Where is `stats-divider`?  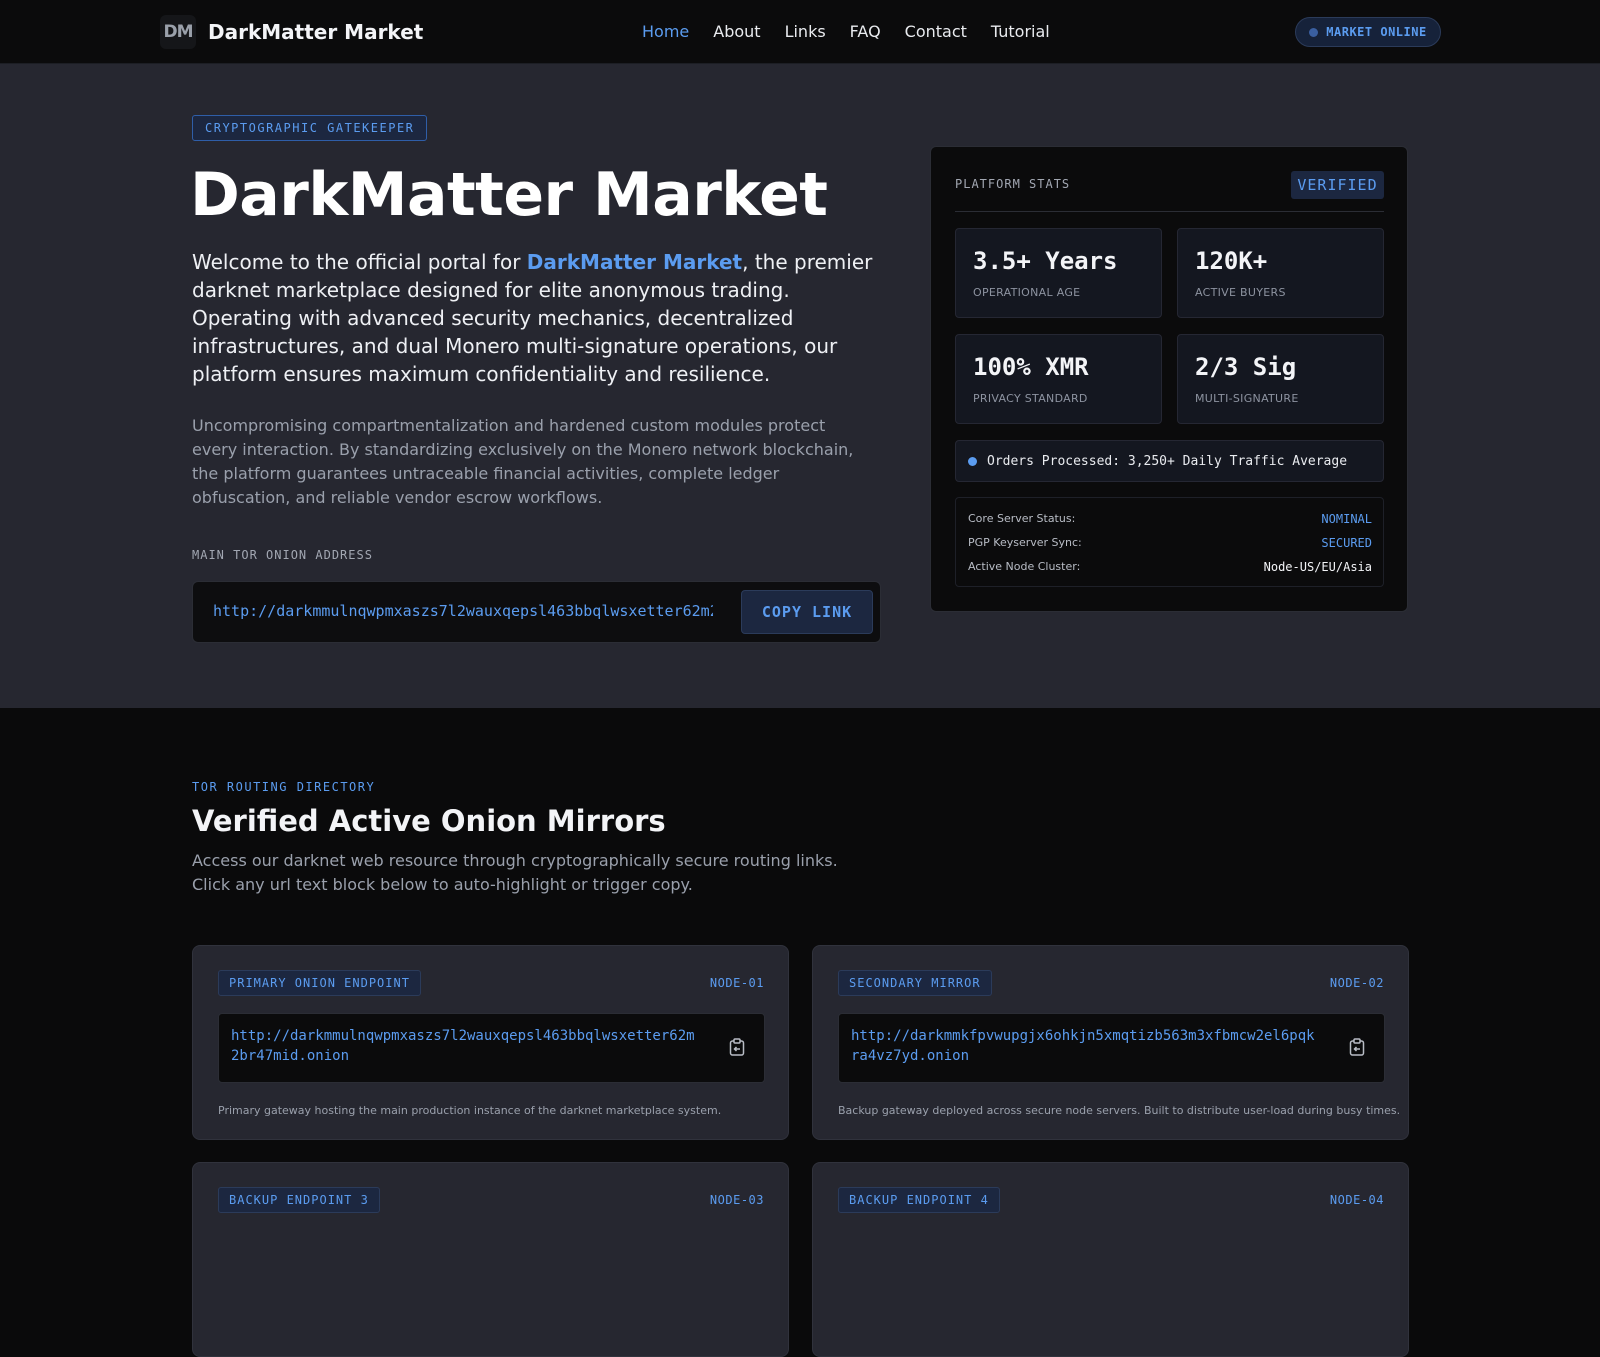 stats-divider is located at coordinates (1169, 211).